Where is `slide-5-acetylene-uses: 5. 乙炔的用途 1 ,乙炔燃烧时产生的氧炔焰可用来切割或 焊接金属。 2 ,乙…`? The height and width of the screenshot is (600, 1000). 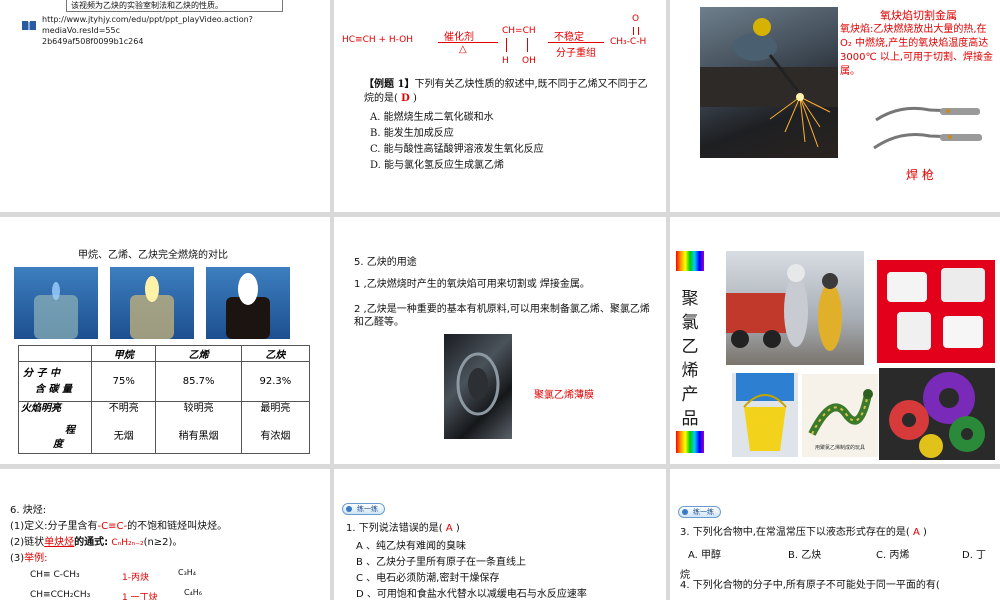
slide-5-acetylene-uses: 5. 乙炔的用途 1 ,乙炔燃烧时产生的氧炔焰可用来切割或 焊接金属。 2 ,乙… is located at coordinates (500, 340).